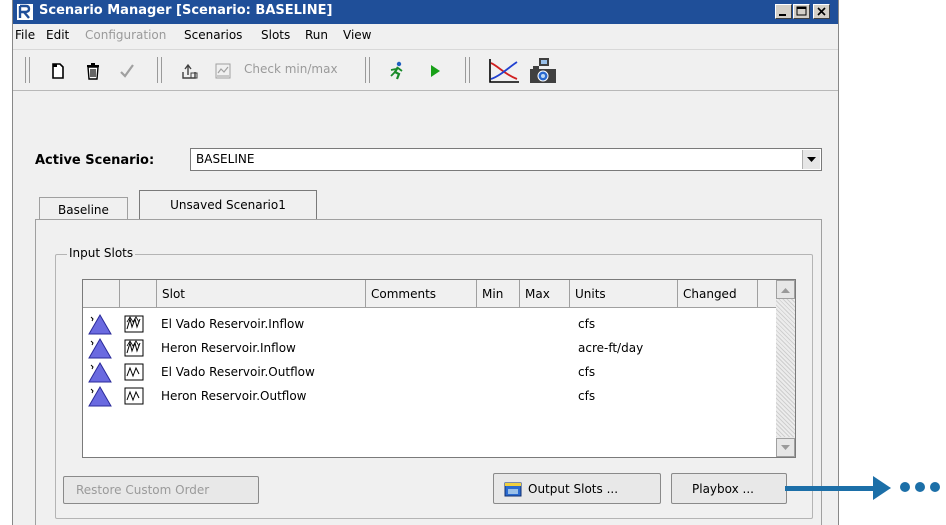 This screenshot has height=525, width=946. Describe the element at coordinates (430, 396) in the screenshot. I see `table-row: Heron Reservoir.Outflow cfs` at that location.